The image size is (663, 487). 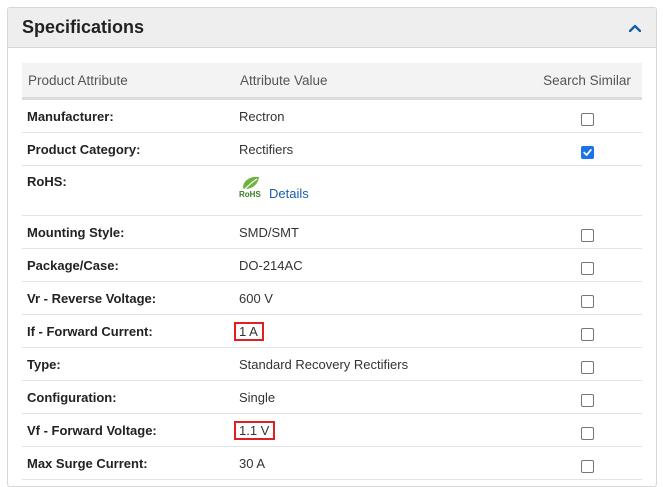 What do you see at coordinates (128, 232) in the screenshot?
I see `attribute-name: Mounting Style:` at bounding box center [128, 232].